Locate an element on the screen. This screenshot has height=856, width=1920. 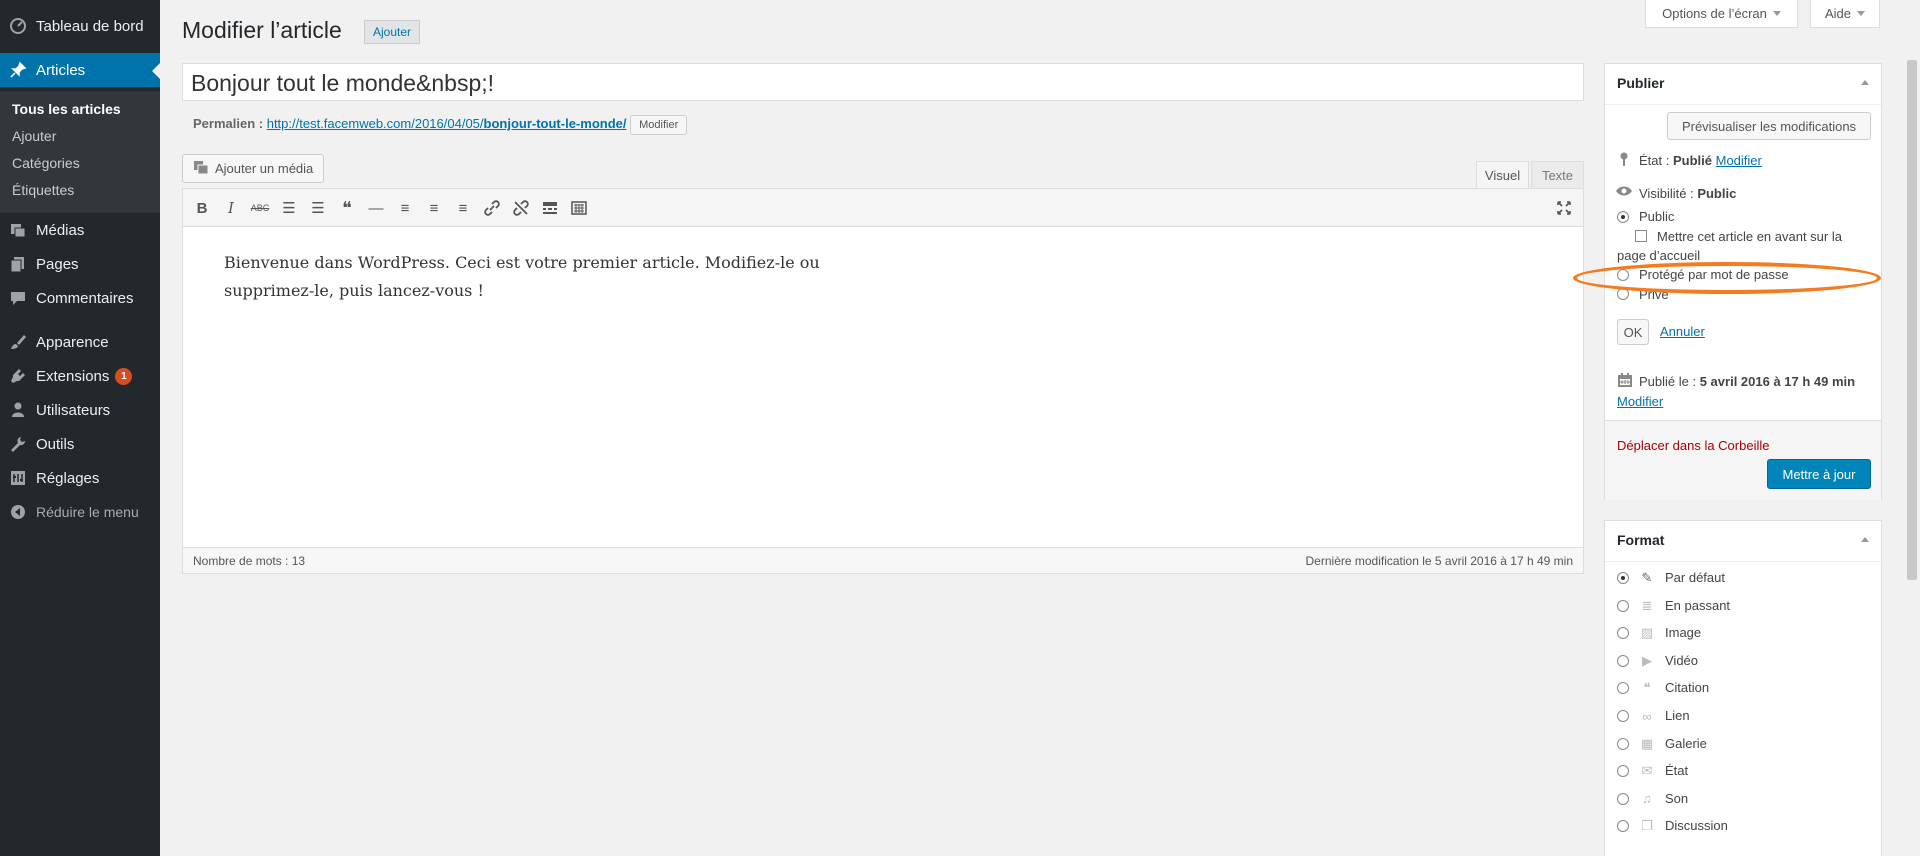
publish-box-title: Publier is located at coordinates (1641, 83).